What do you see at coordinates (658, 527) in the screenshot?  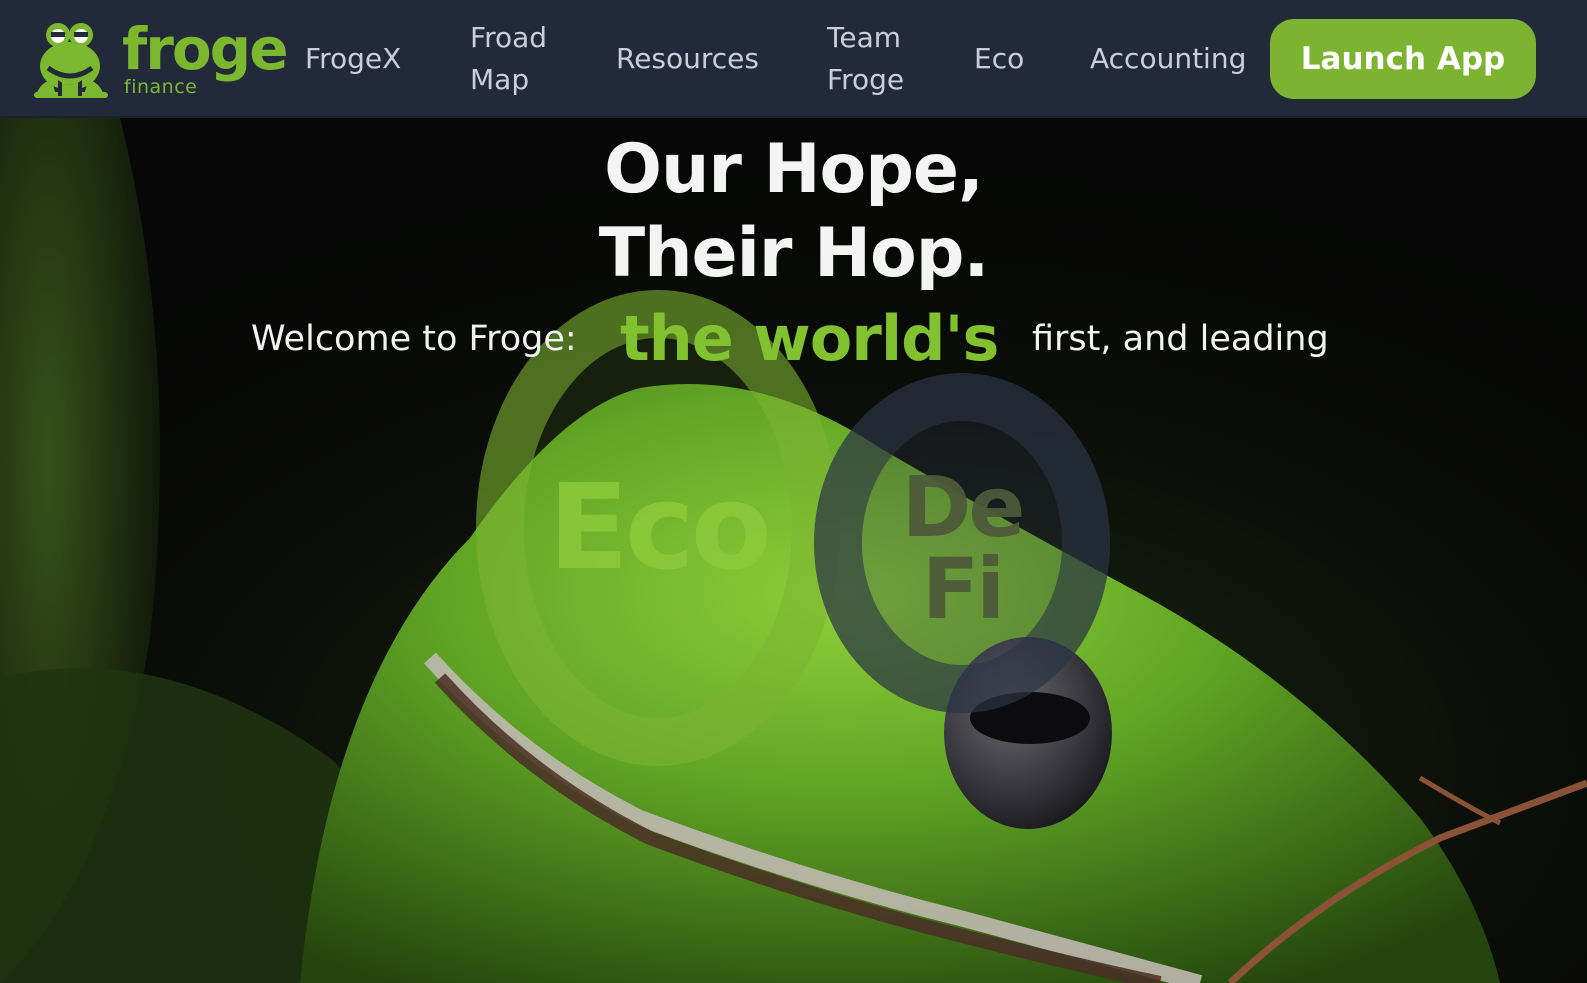 I see `bubble-eco-text: Eco` at bounding box center [658, 527].